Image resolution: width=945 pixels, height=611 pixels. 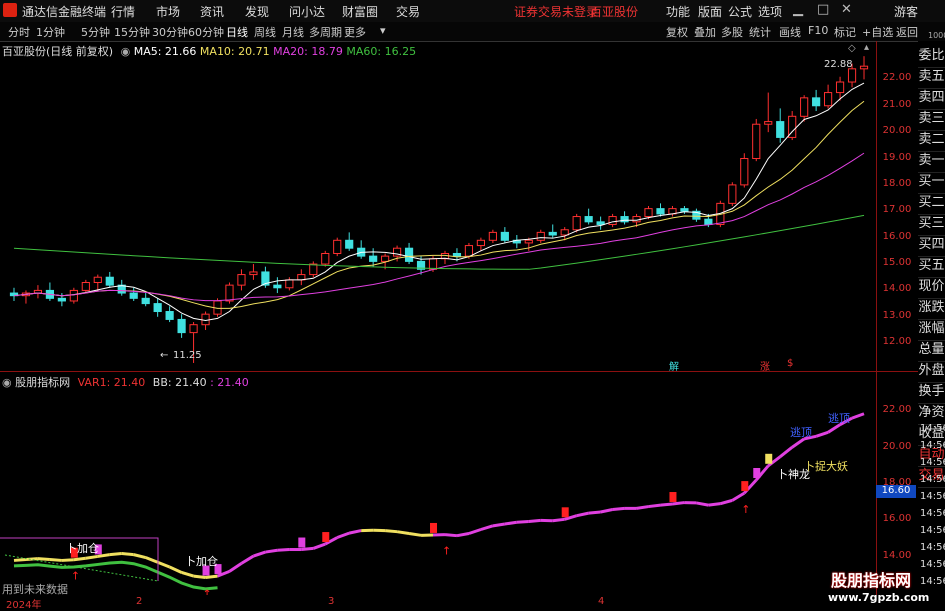 I want to click on guest-label: 游客, so click(x=906, y=11).